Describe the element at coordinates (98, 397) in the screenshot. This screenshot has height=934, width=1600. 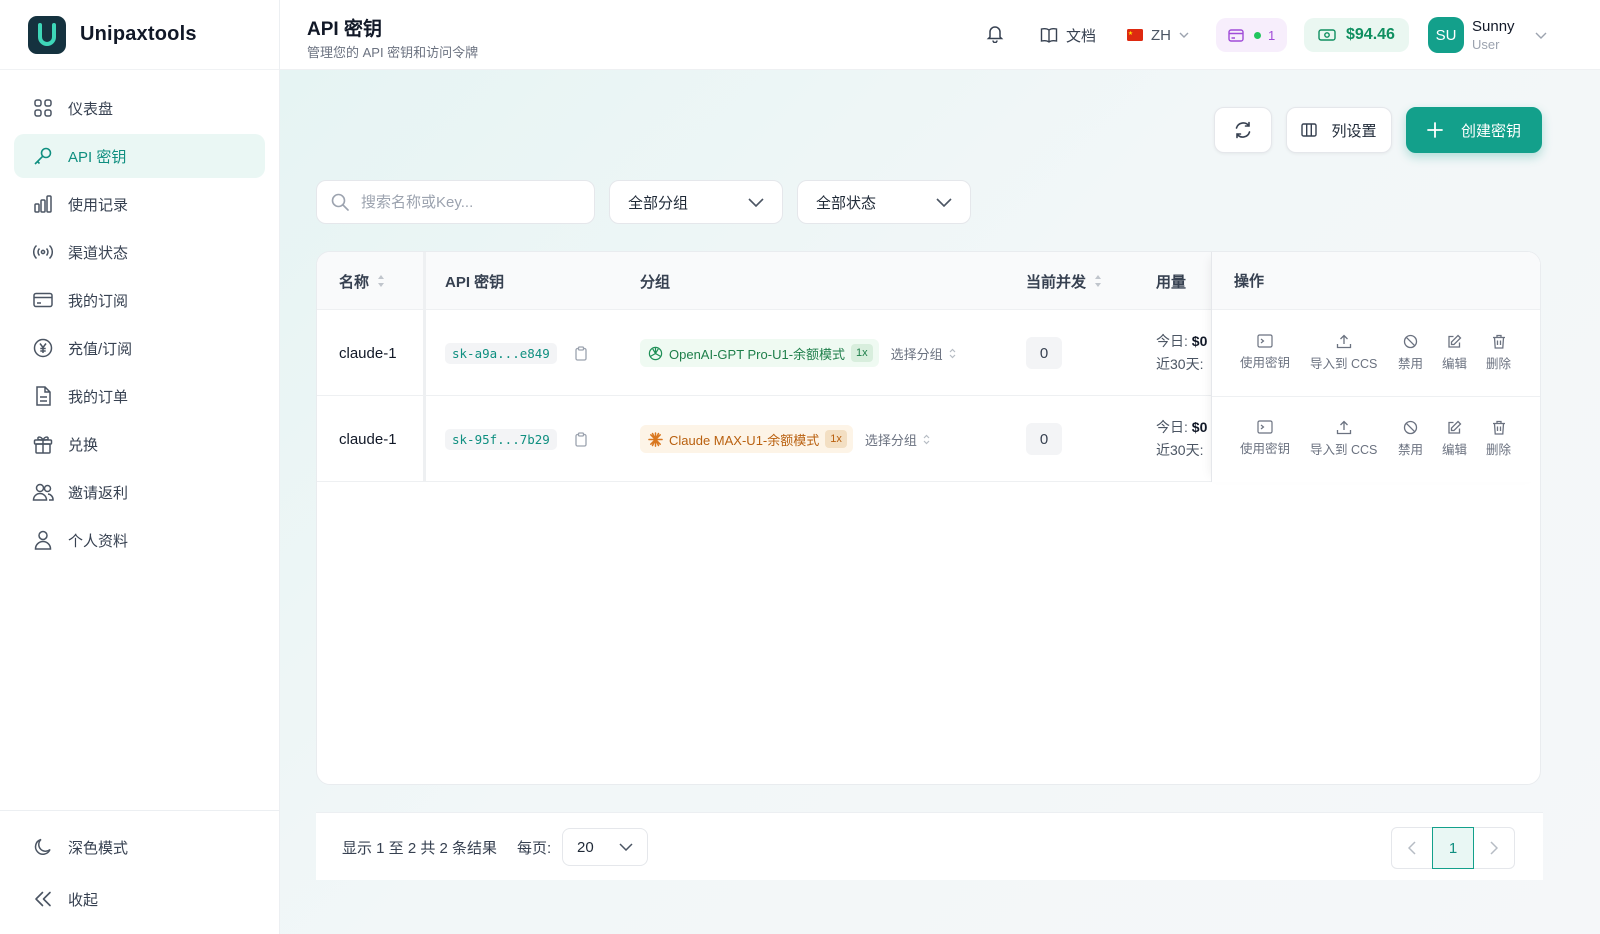
I see `sidebar-item-label: 我的订单` at that location.